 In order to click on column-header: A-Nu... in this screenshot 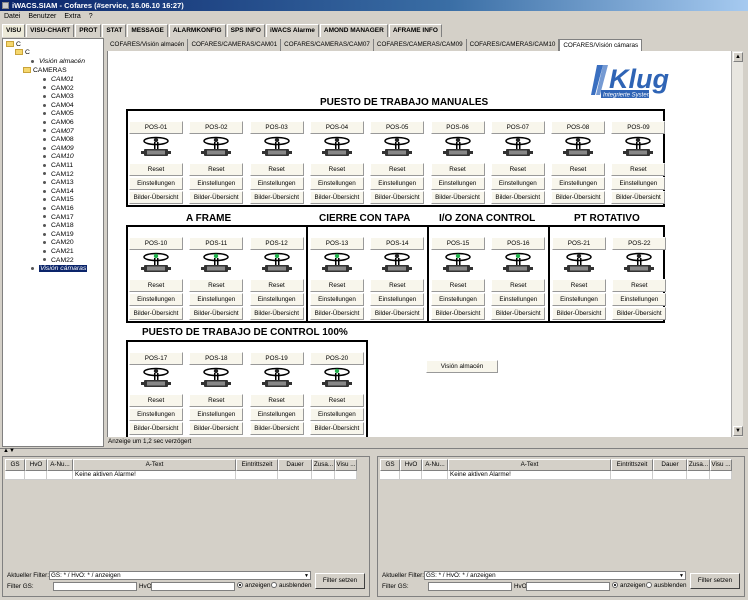, I will do `click(60, 465)`.